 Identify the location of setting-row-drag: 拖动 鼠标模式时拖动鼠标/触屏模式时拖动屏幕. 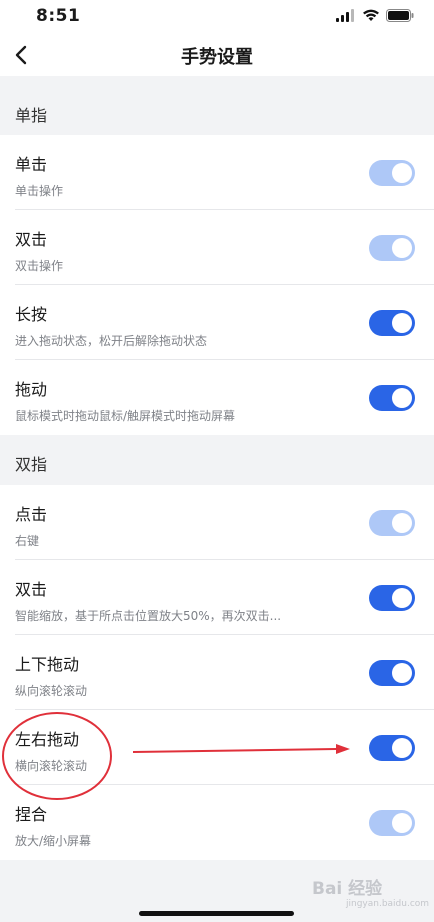
(217, 397).